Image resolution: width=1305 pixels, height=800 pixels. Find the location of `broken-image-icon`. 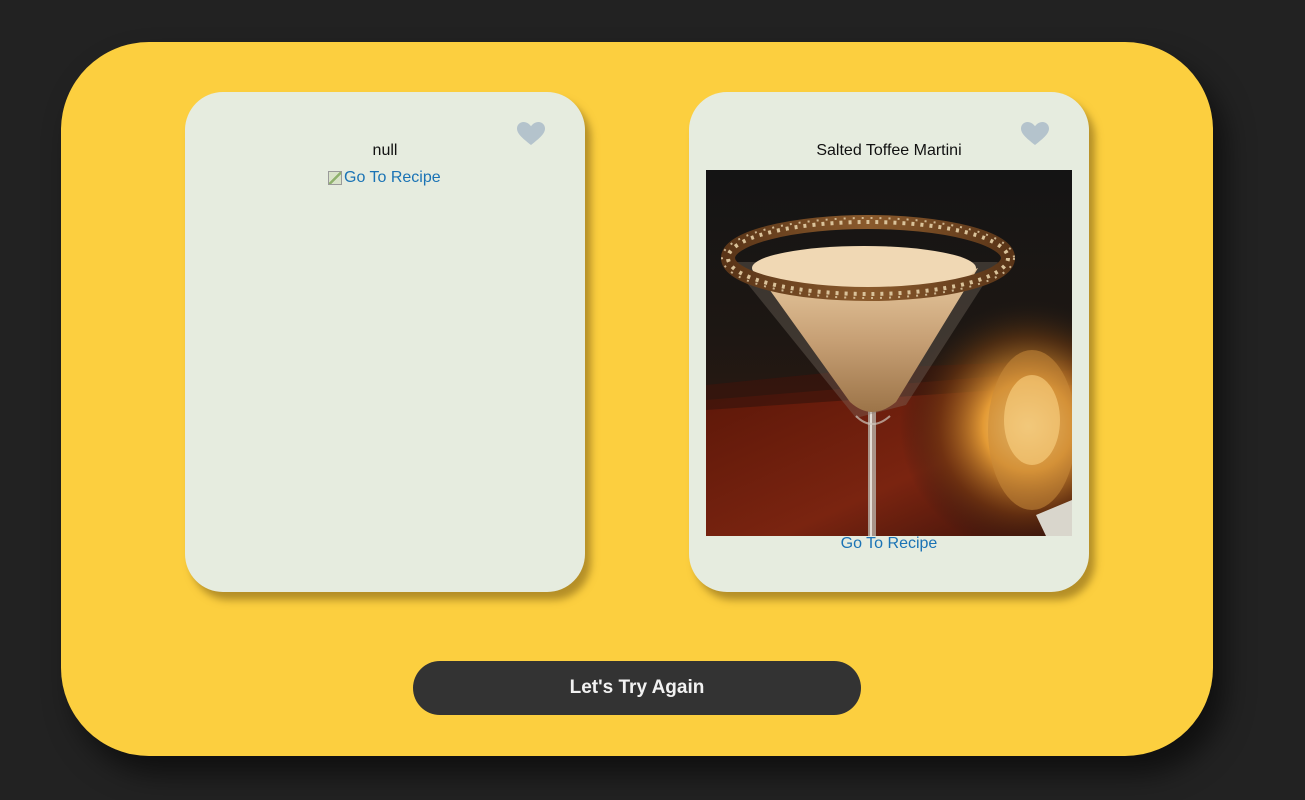

broken-image-icon is located at coordinates (335, 178).